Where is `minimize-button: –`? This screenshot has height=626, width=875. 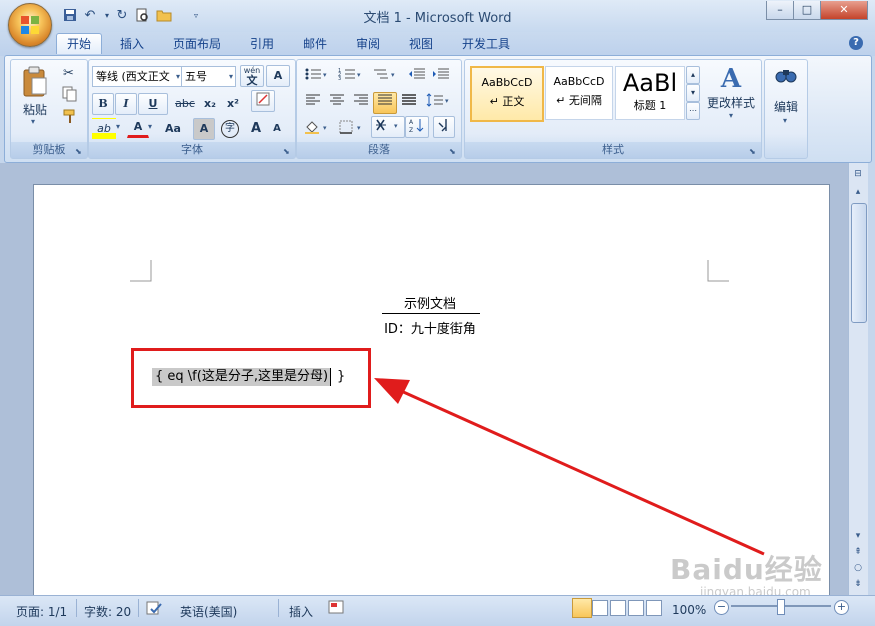 minimize-button: – is located at coordinates (780, 10).